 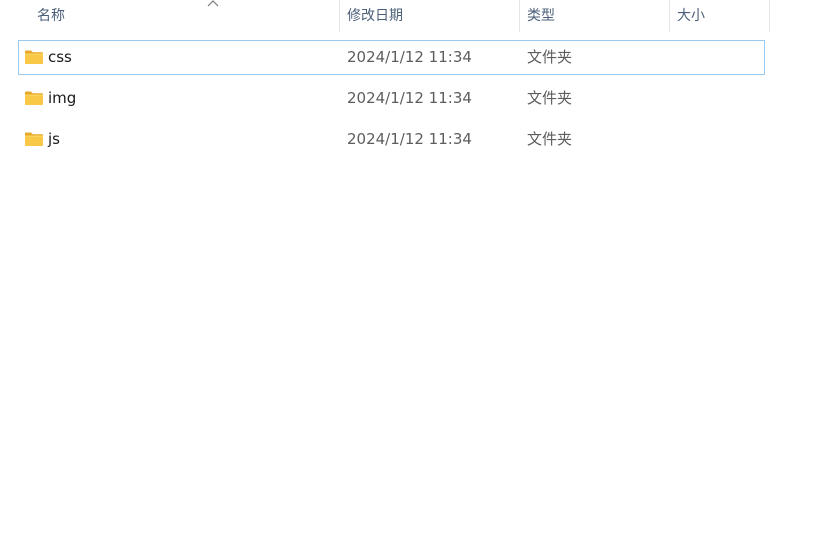 I want to click on column-header-type-label: 类型, so click(x=541, y=16).